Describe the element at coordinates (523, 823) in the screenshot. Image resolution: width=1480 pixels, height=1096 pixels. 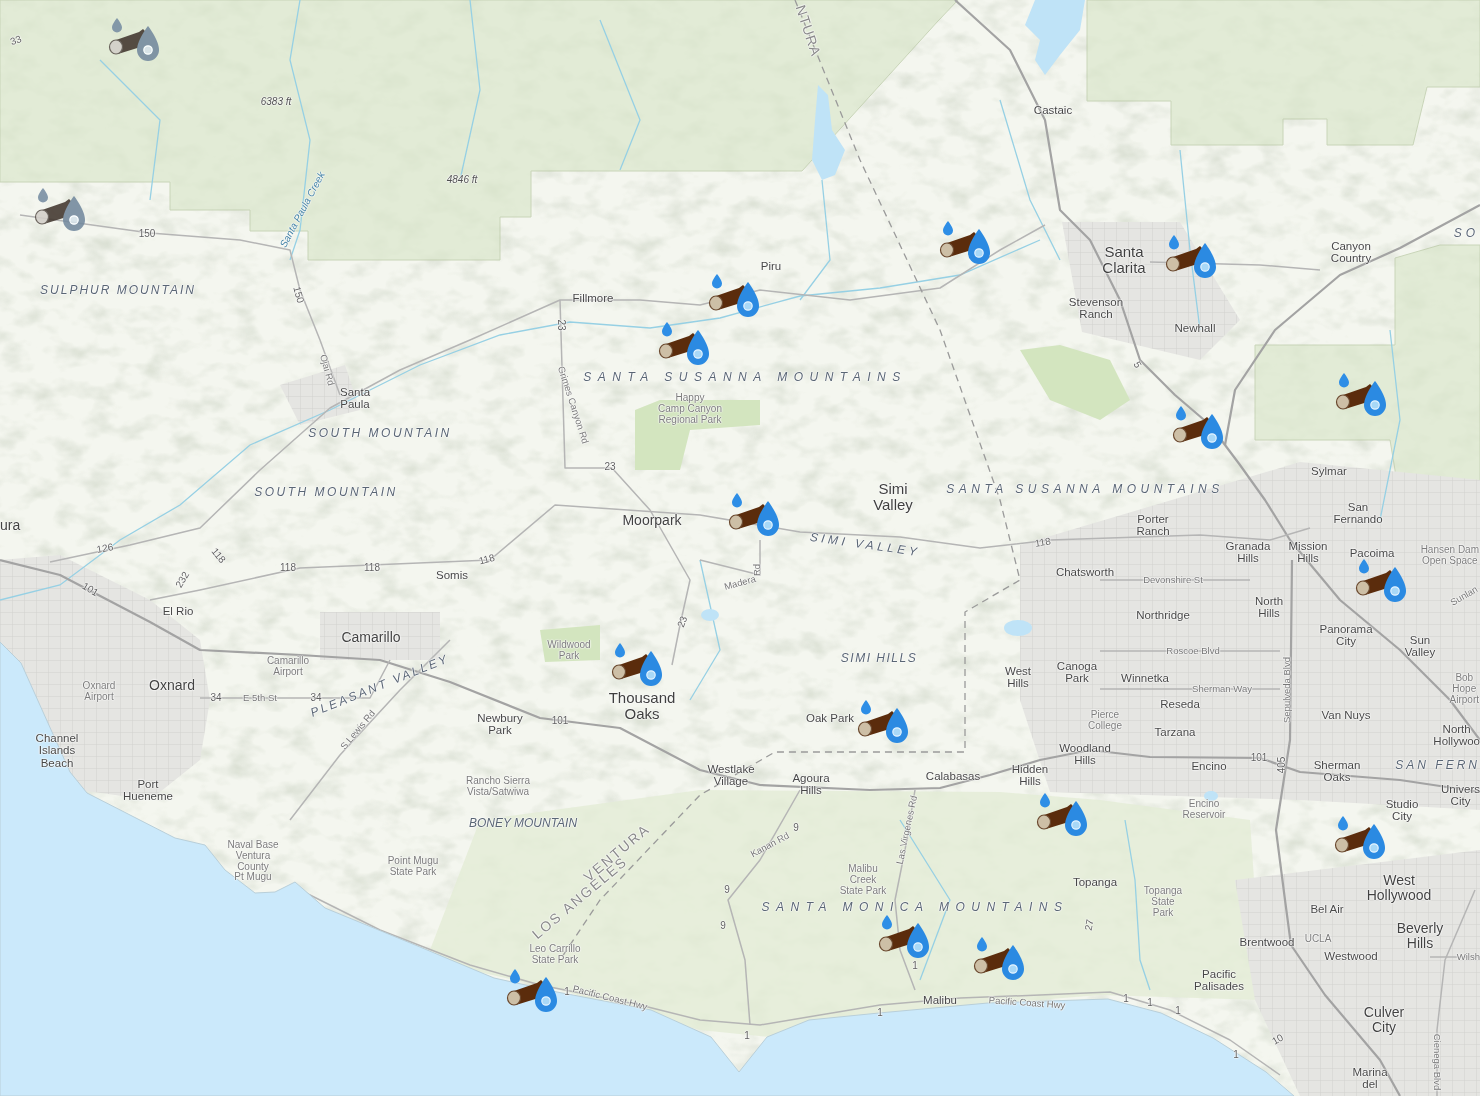
I see `terrain-label: BONEY MOUNTAIN` at that location.